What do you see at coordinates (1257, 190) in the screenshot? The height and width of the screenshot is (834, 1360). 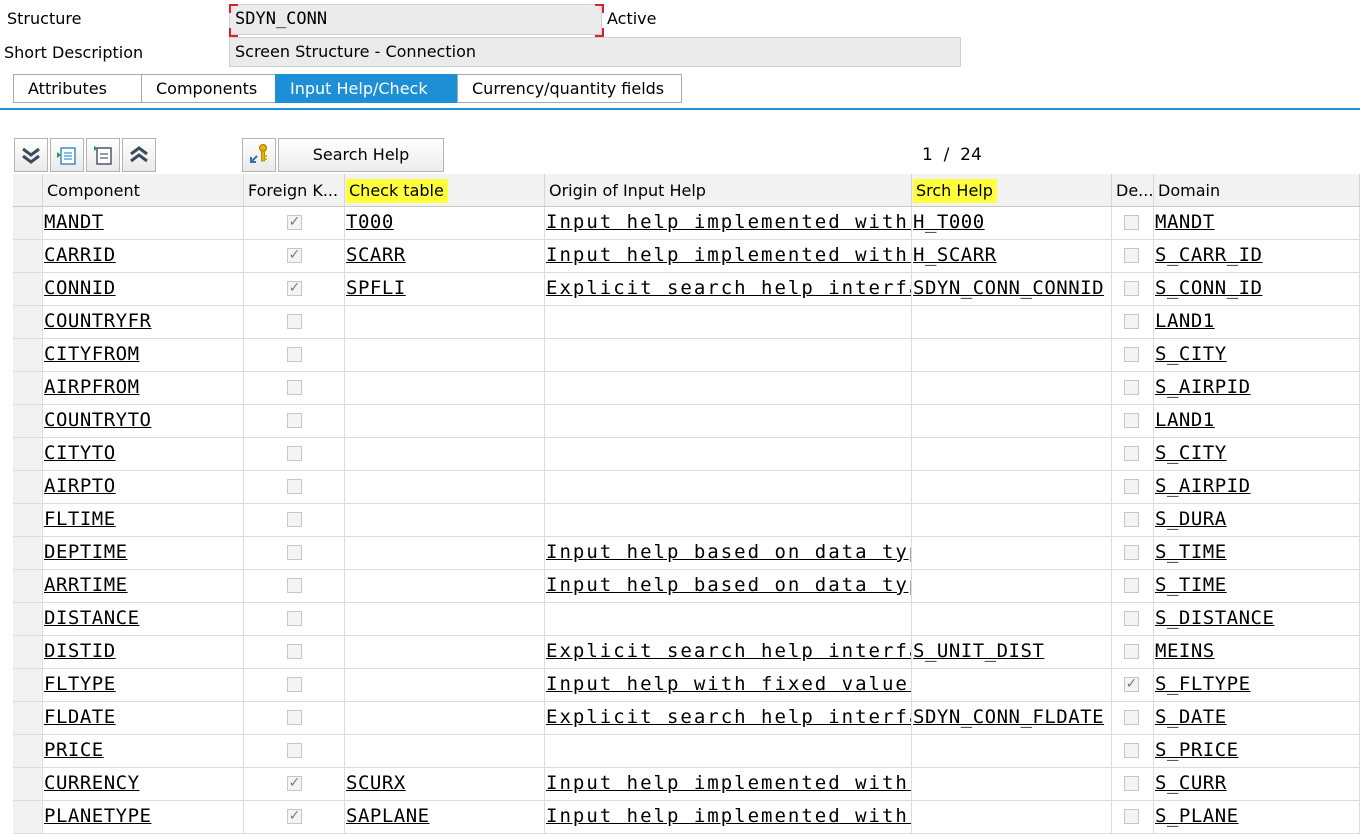 I see `column-header-domain: Domain` at bounding box center [1257, 190].